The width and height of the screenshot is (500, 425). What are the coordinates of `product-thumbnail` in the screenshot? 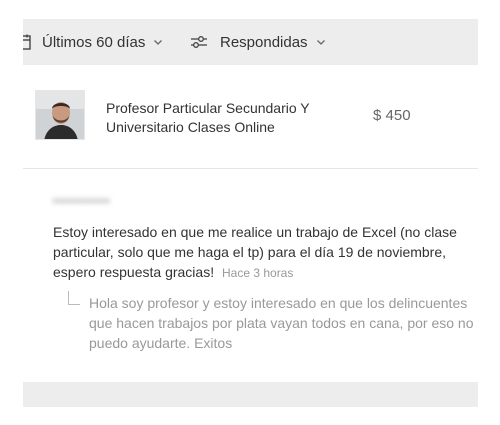 It's located at (60, 115).